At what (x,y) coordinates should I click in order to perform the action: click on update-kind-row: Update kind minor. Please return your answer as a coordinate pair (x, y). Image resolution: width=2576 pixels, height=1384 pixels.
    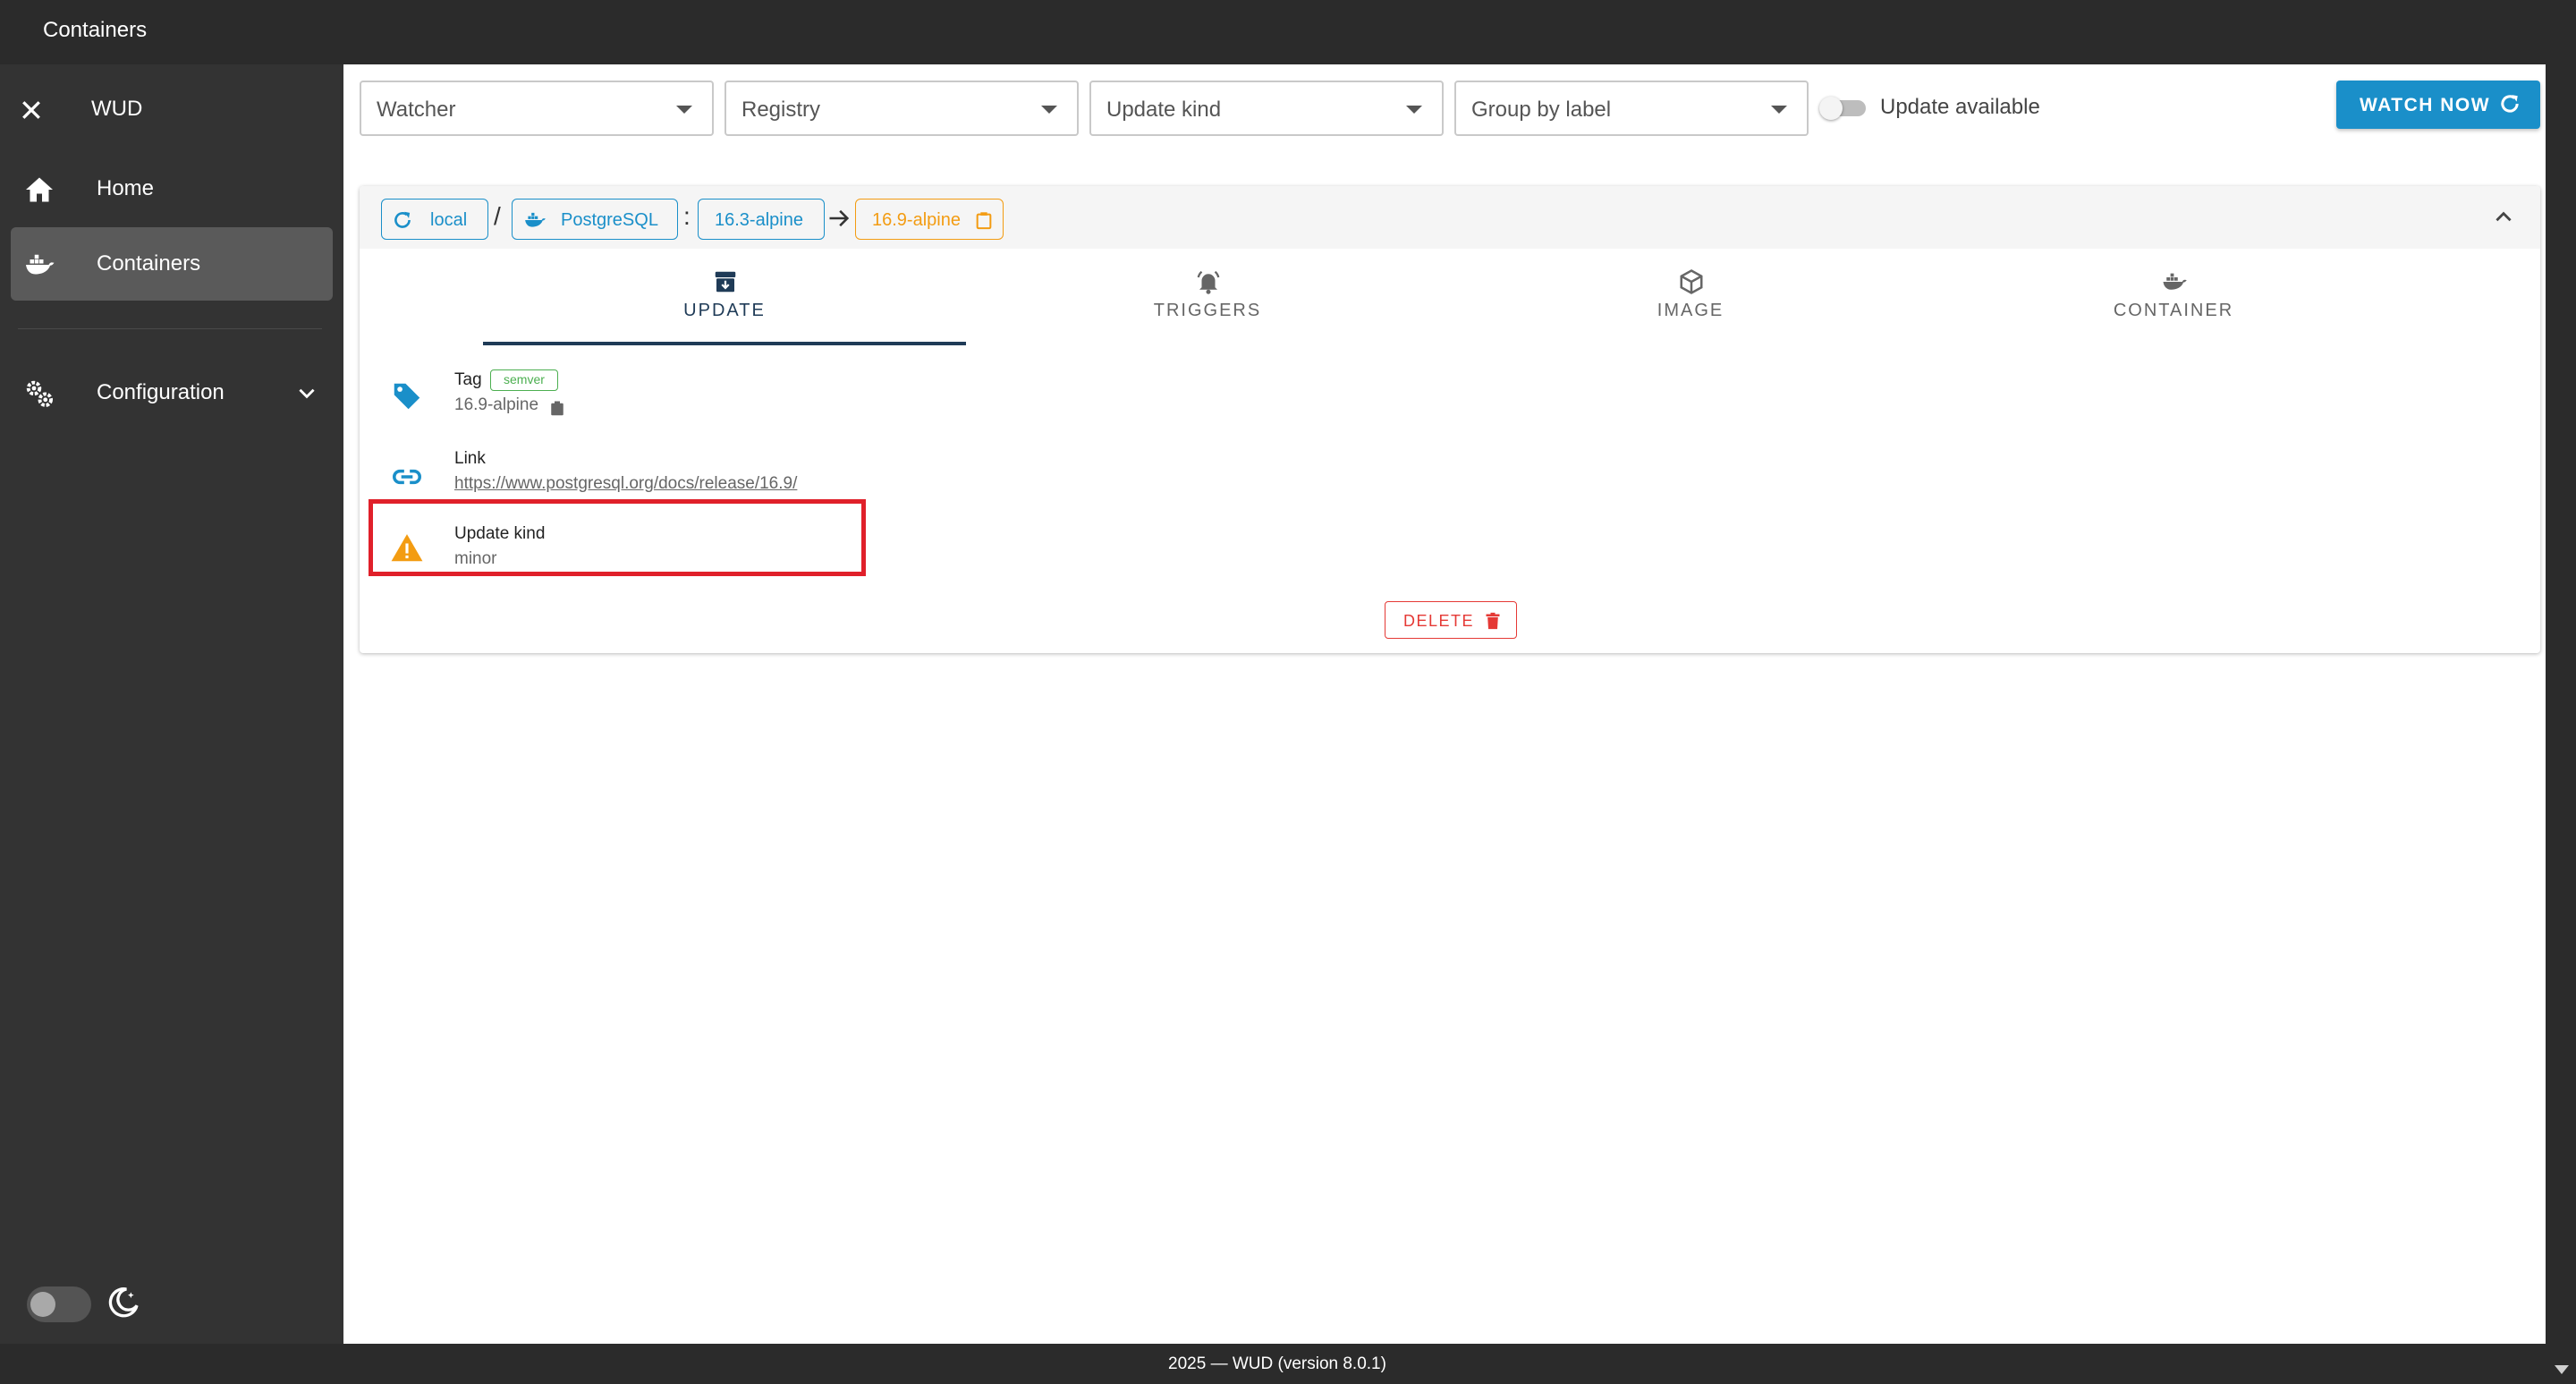
    Looking at the image, I should click on (673, 551).